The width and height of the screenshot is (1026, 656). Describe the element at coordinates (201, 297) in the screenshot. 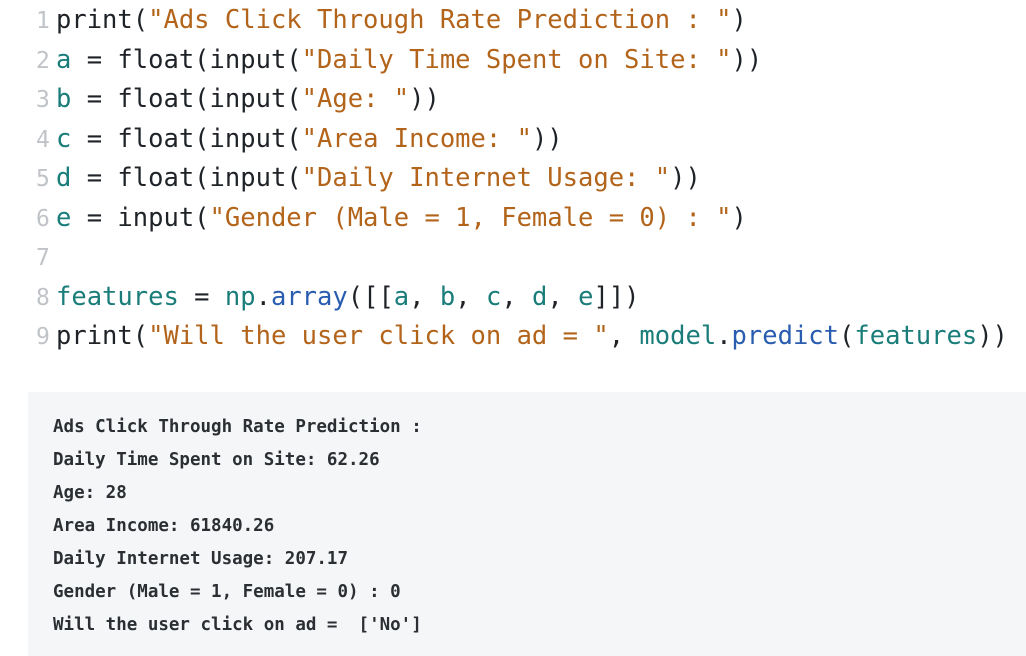

I see `code-text: =` at that location.